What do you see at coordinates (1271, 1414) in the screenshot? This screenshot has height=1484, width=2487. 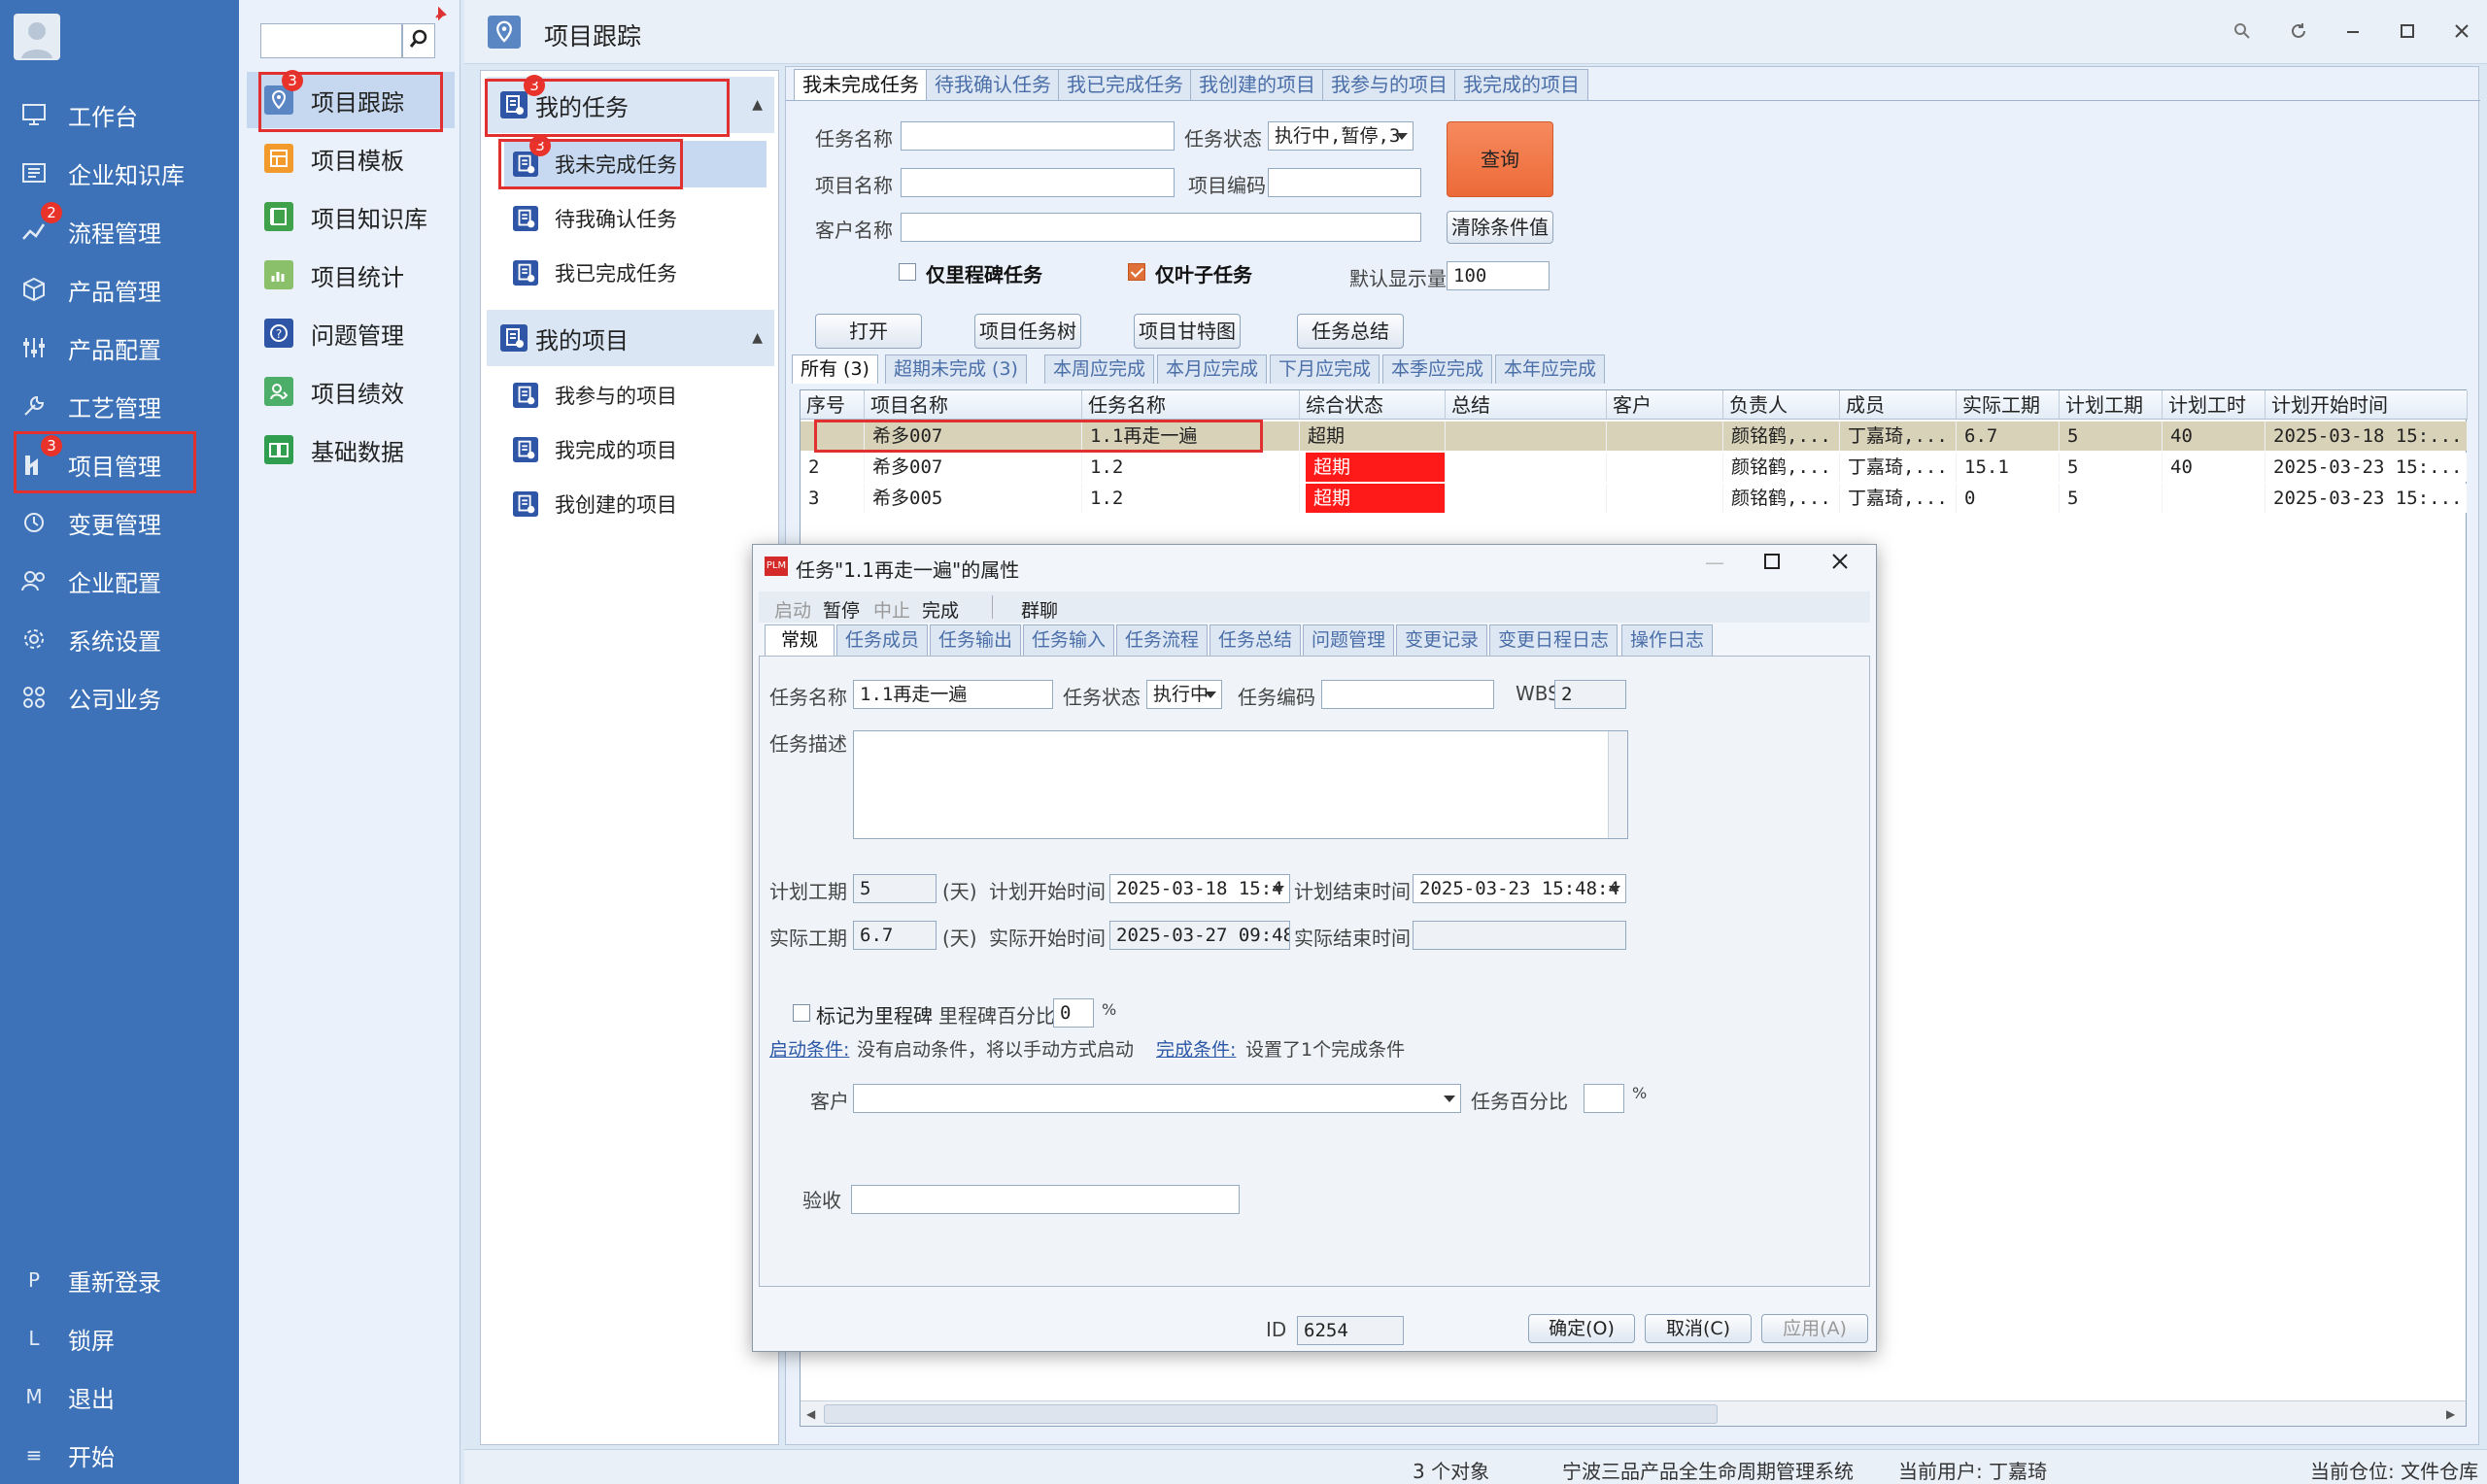 I see `scrollbar-thumb` at bounding box center [1271, 1414].